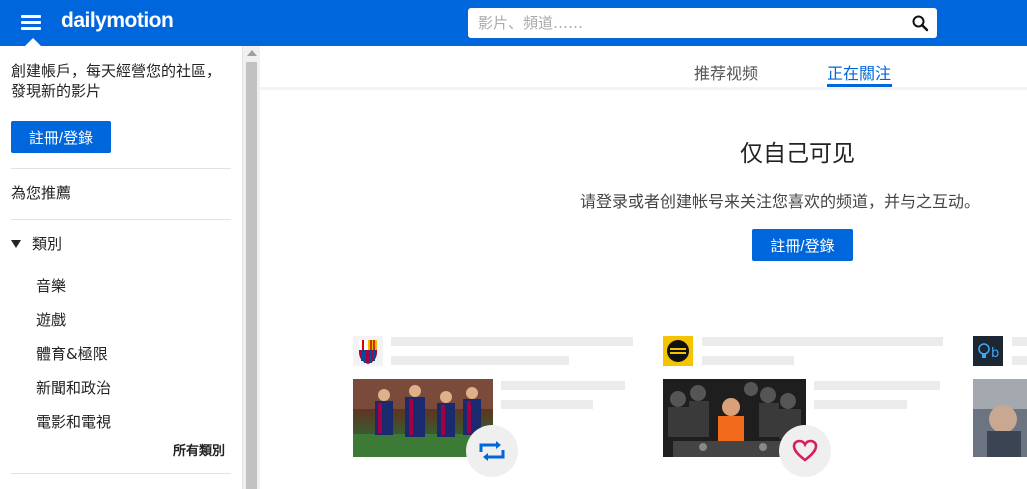  What do you see at coordinates (33, 23) in the screenshot?
I see `hamburger-menu-icon` at bounding box center [33, 23].